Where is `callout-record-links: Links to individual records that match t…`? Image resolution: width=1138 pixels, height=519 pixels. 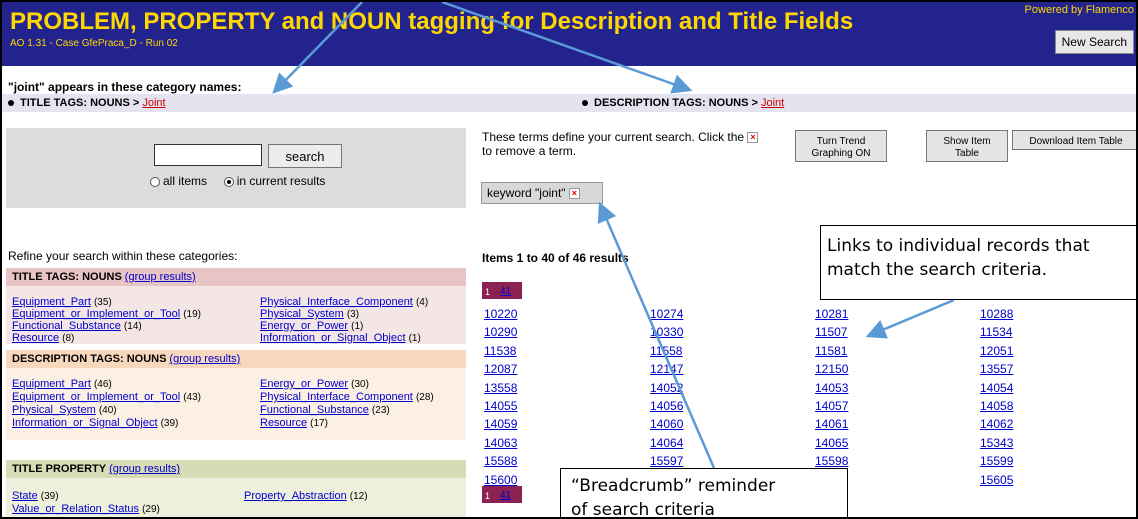 callout-record-links: Links to individual records that match t… is located at coordinates (978, 262).